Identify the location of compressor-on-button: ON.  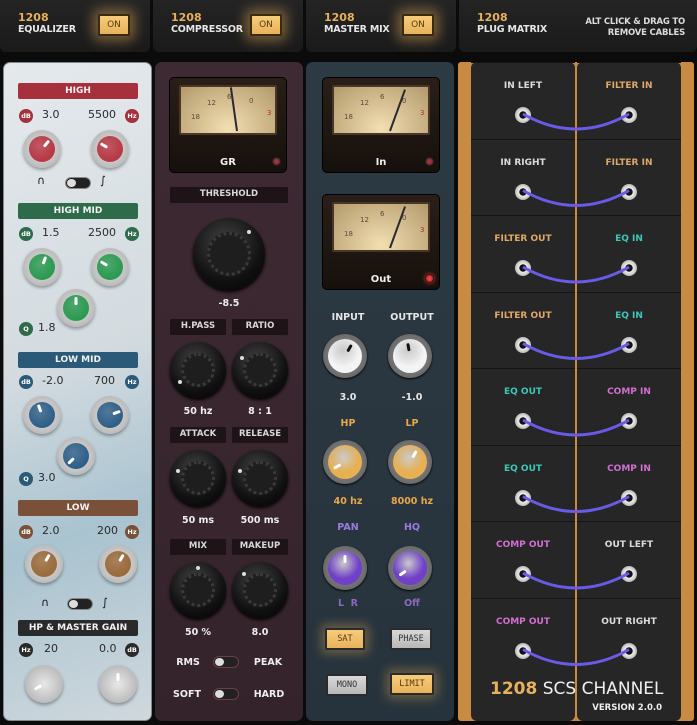
(266, 25).